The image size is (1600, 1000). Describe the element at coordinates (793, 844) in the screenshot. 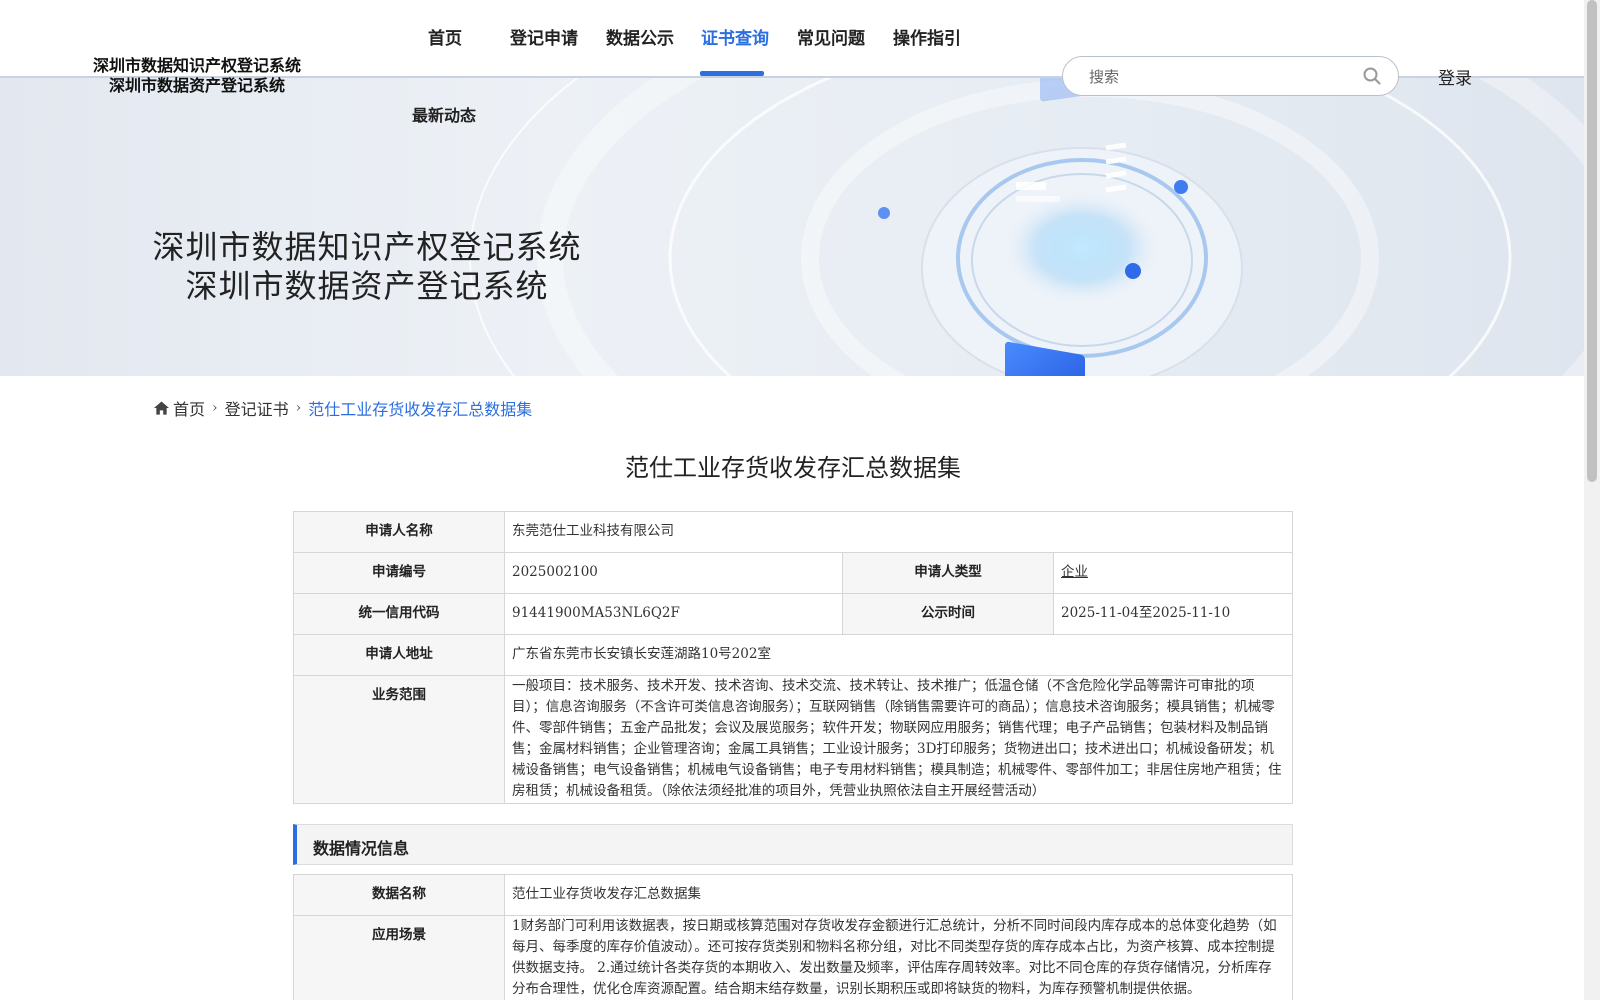

I see `data-info-section-header: 数据情况信息` at that location.